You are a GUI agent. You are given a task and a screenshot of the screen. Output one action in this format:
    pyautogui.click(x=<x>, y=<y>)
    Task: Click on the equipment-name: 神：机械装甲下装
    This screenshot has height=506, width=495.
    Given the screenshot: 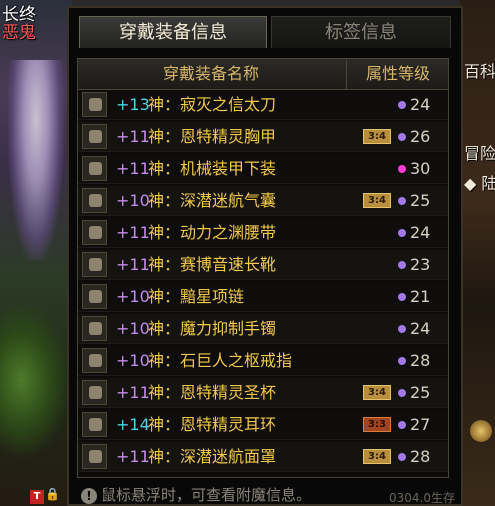 What is the action you would take?
    pyautogui.click(x=212, y=168)
    